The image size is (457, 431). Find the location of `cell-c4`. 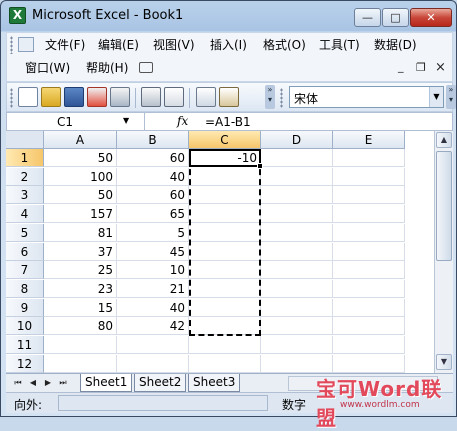

cell-c4 is located at coordinates (225, 214).